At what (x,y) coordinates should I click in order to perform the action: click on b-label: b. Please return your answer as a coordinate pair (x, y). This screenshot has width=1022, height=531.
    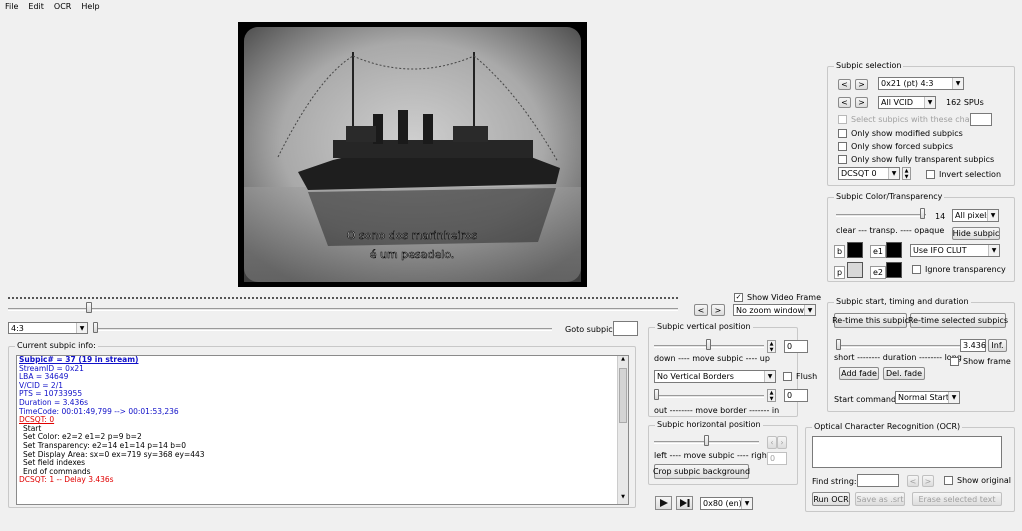
    Looking at the image, I should click on (840, 251).